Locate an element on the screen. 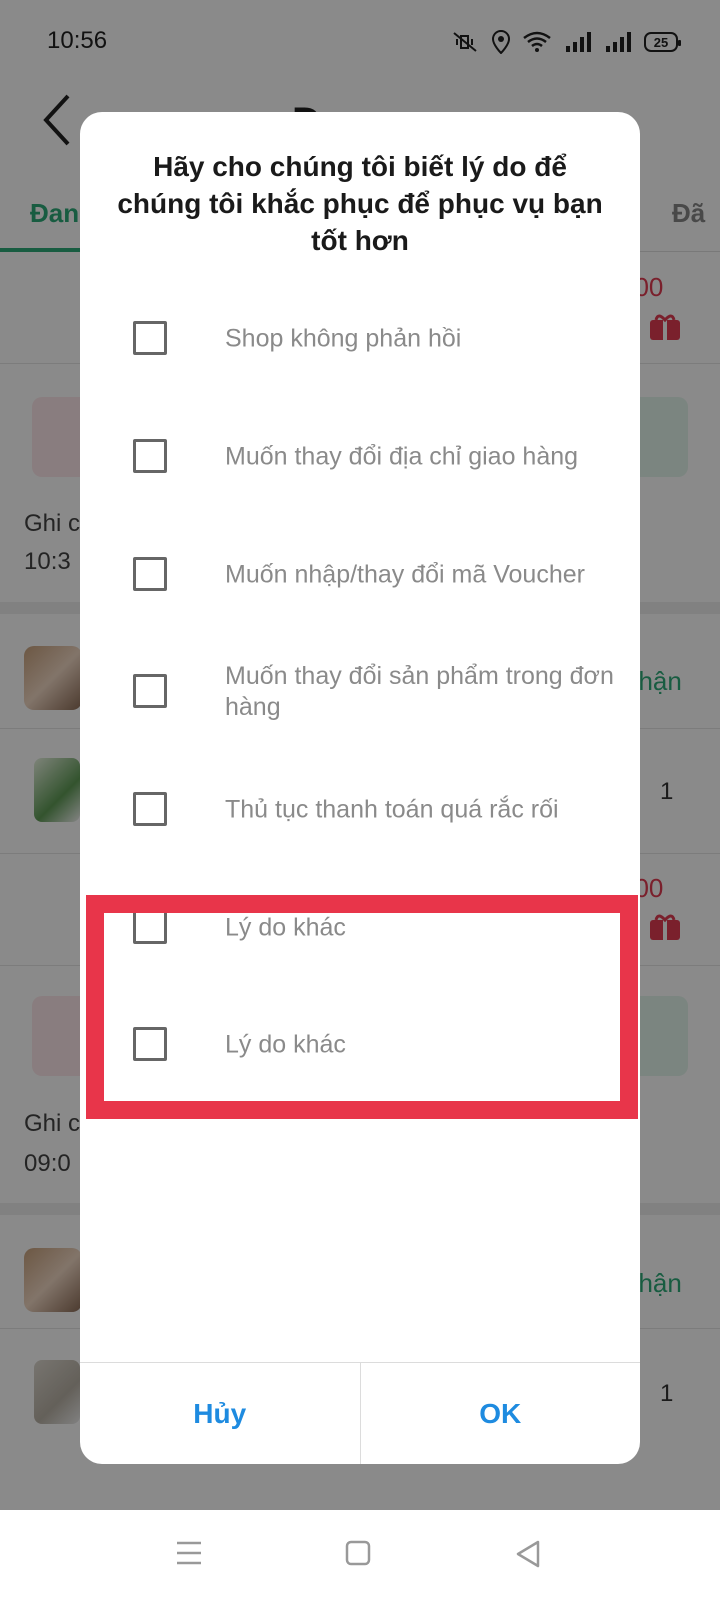  back-triangle-icon is located at coordinates (528, 1554).